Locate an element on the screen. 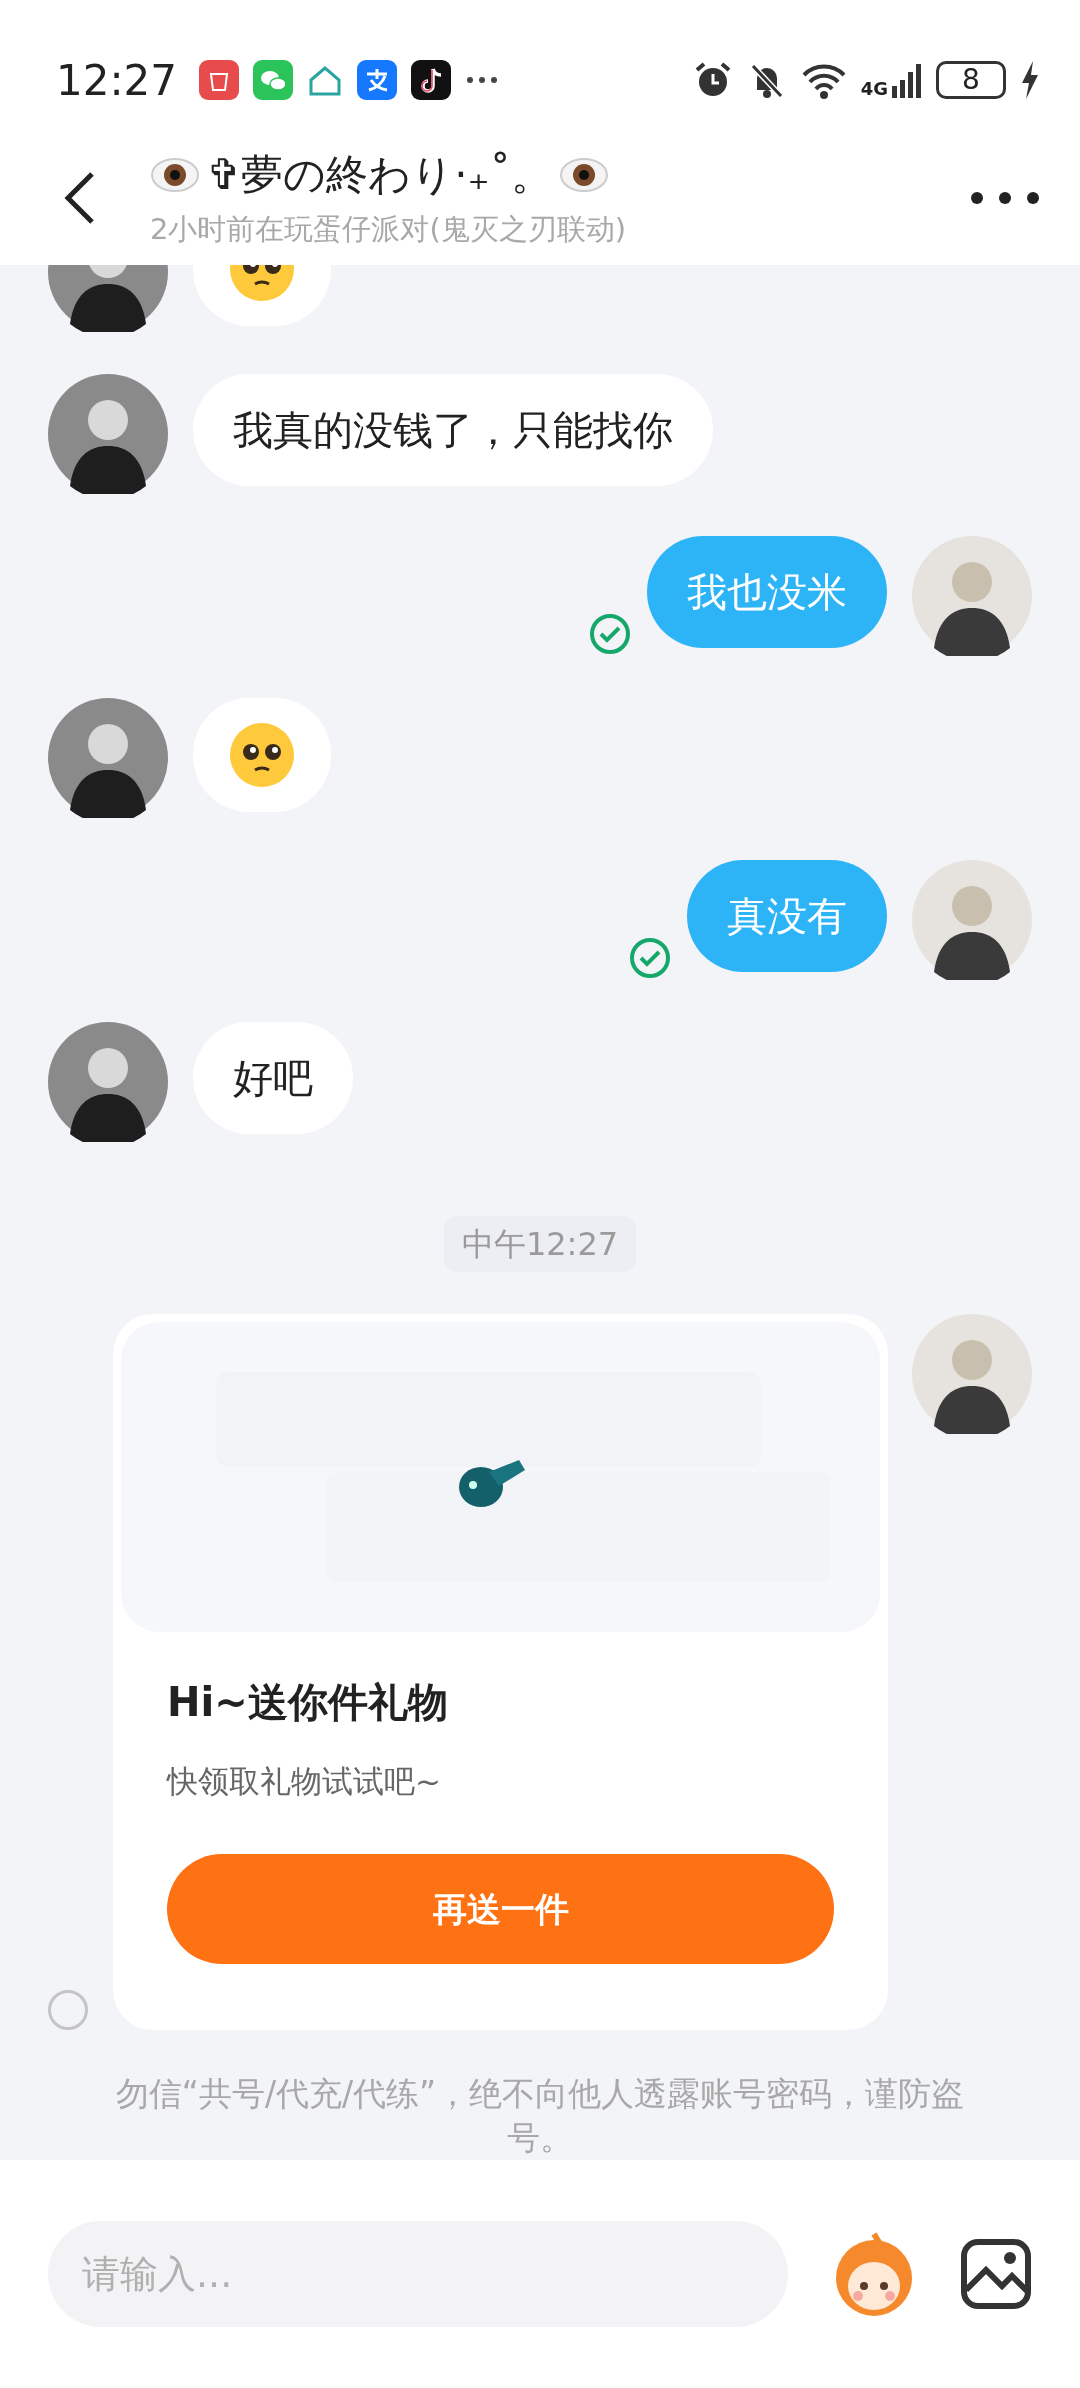 This screenshot has height=2388, width=1080. gift-description: 快领取礼物试试吧~ is located at coordinates (304, 1781).